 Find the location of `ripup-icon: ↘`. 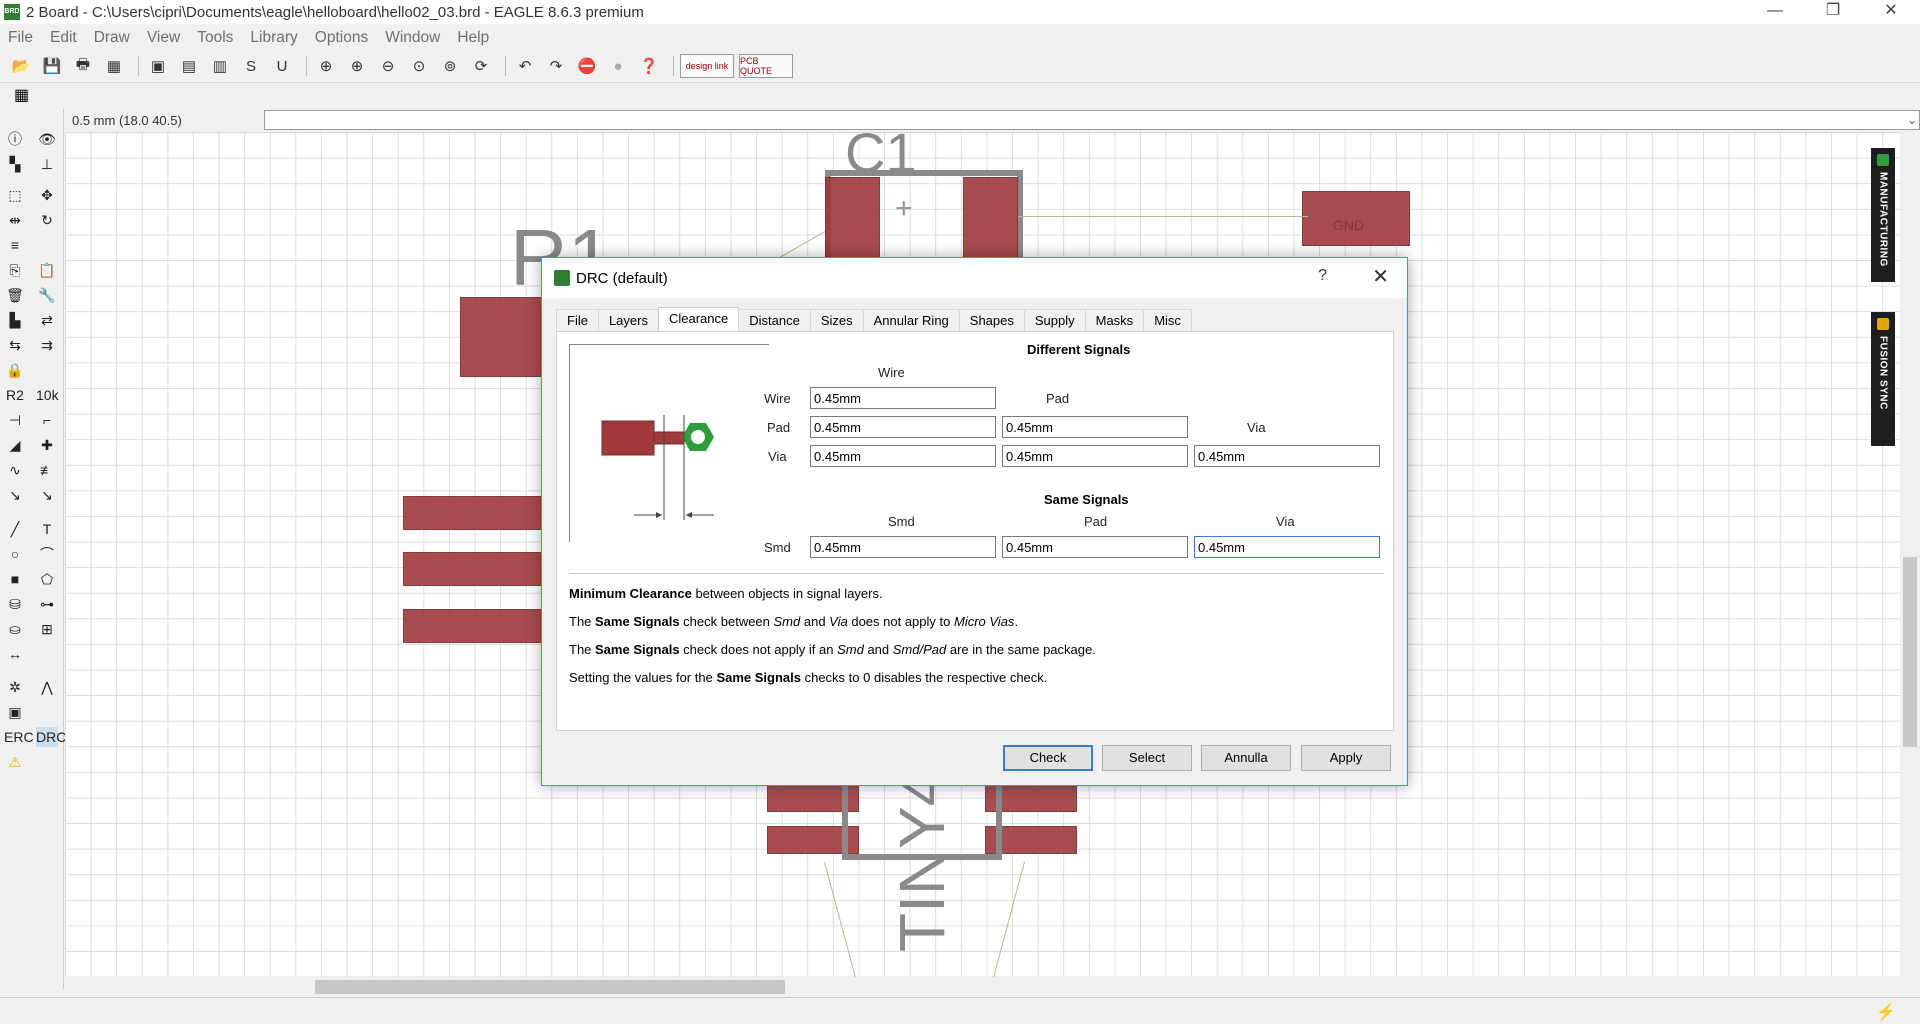

ripup-icon: ↘ is located at coordinates (47, 495).